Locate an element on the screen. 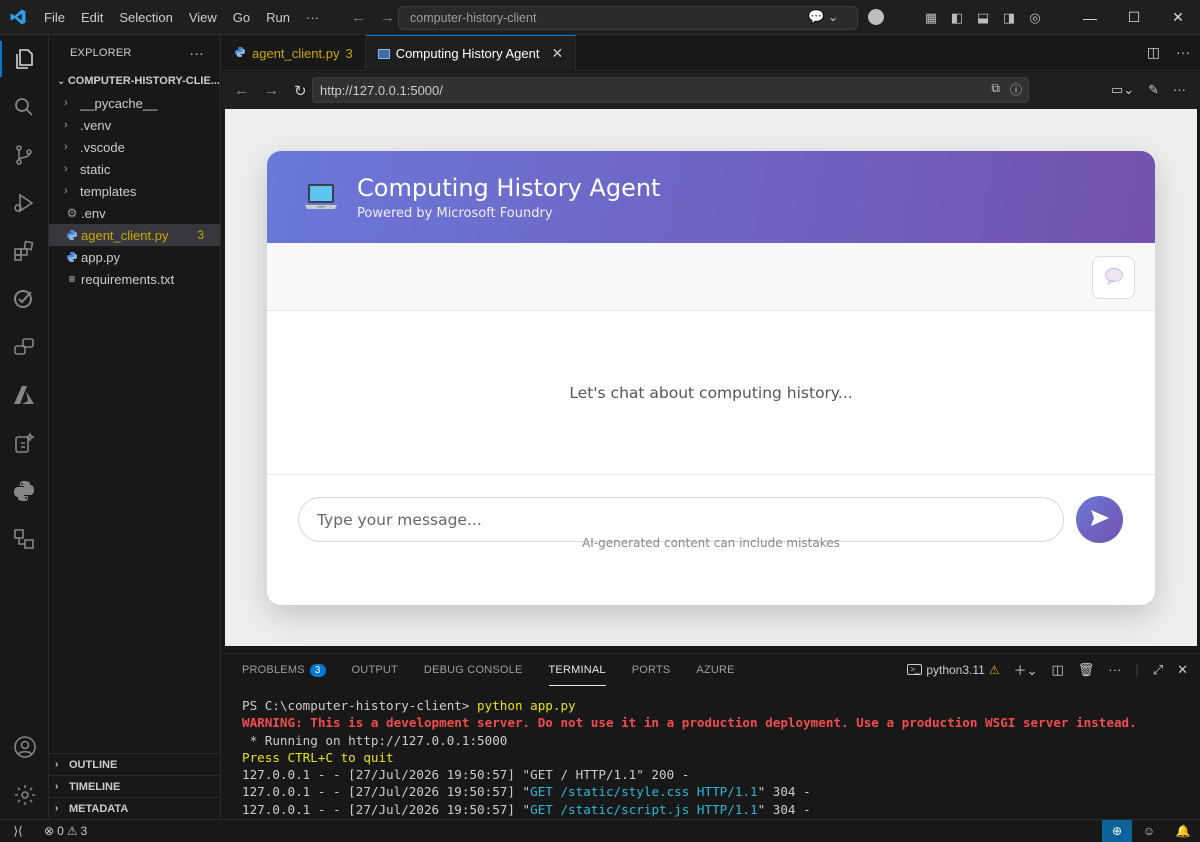 The image size is (1200, 842). folder-pycache: › __pycache__ is located at coordinates (134, 103).